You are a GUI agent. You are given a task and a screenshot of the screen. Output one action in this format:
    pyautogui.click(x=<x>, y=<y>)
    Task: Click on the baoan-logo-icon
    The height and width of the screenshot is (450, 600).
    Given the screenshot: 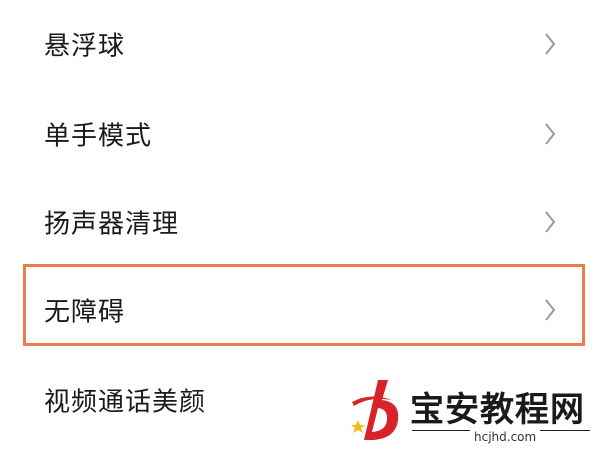 What is the action you would take?
    pyautogui.click(x=379, y=411)
    